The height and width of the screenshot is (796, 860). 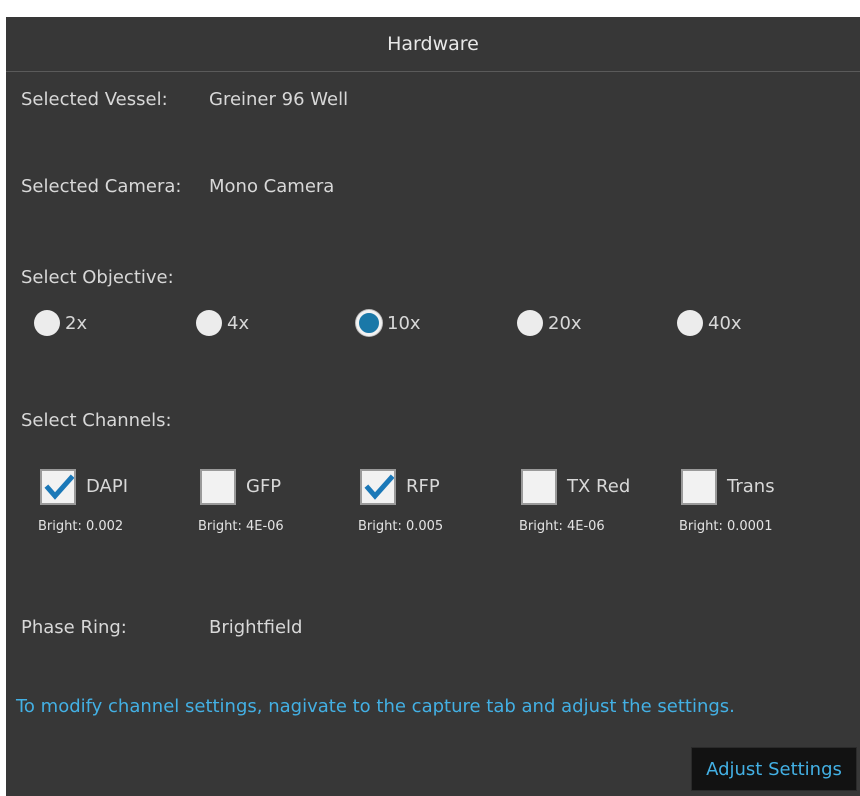 What do you see at coordinates (751, 486) in the screenshot?
I see `channel-name: Trans` at bounding box center [751, 486].